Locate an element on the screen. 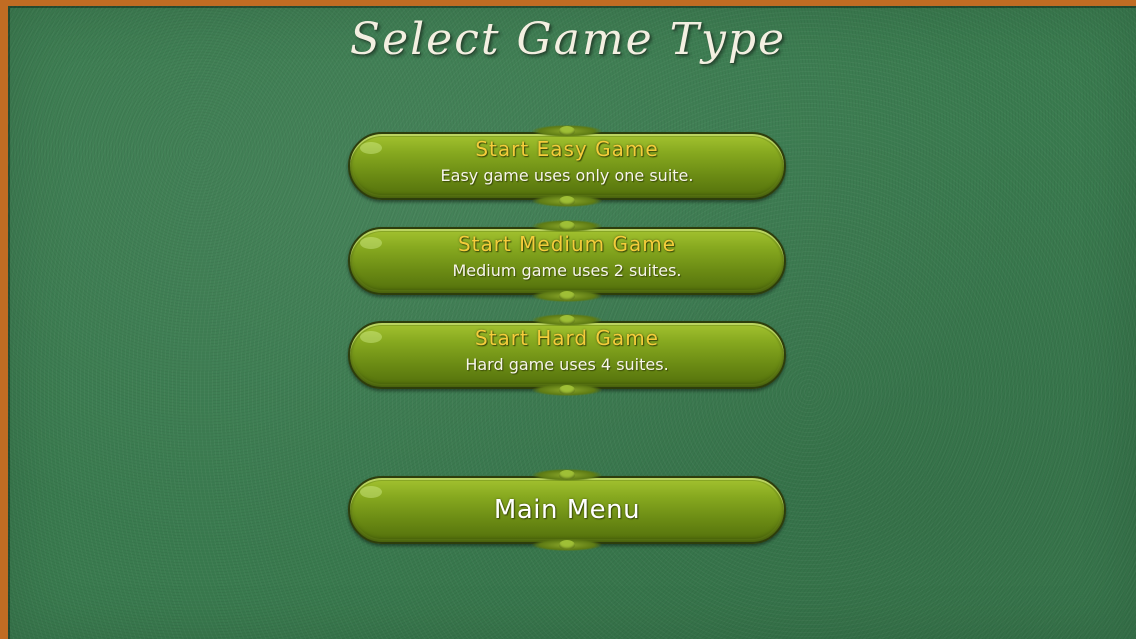  hard-game-description: Hard game uses 4 suites. is located at coordinates (567, 364).